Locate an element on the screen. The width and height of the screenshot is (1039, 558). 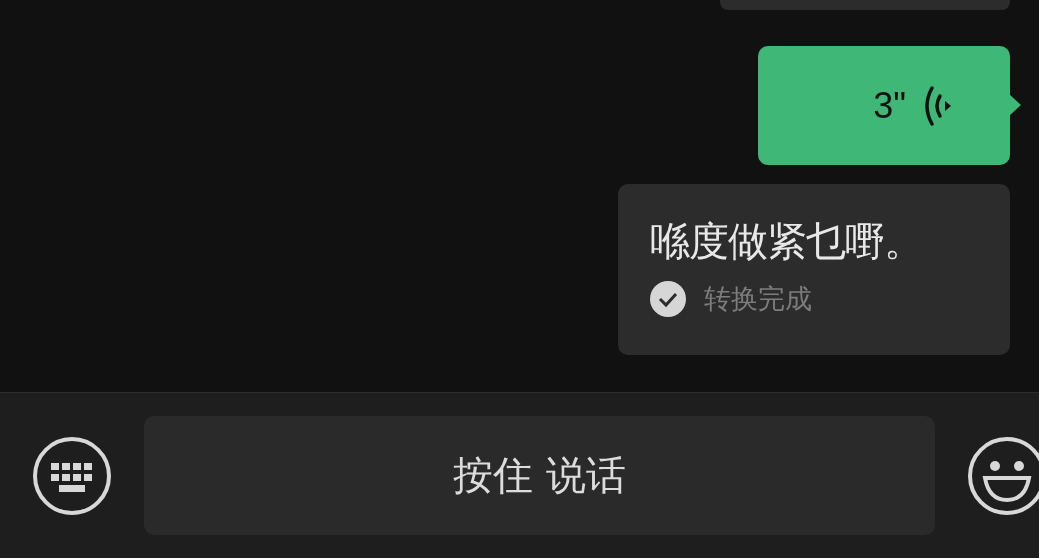
check-icon is located at coordinates (668, 299).